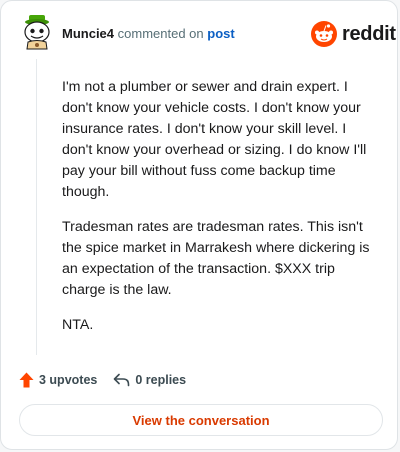 The image size is (400, 452). Describe the element at coordinates (26, 380) in the screenshot. I see `upvote-arrow-icon` at that location.